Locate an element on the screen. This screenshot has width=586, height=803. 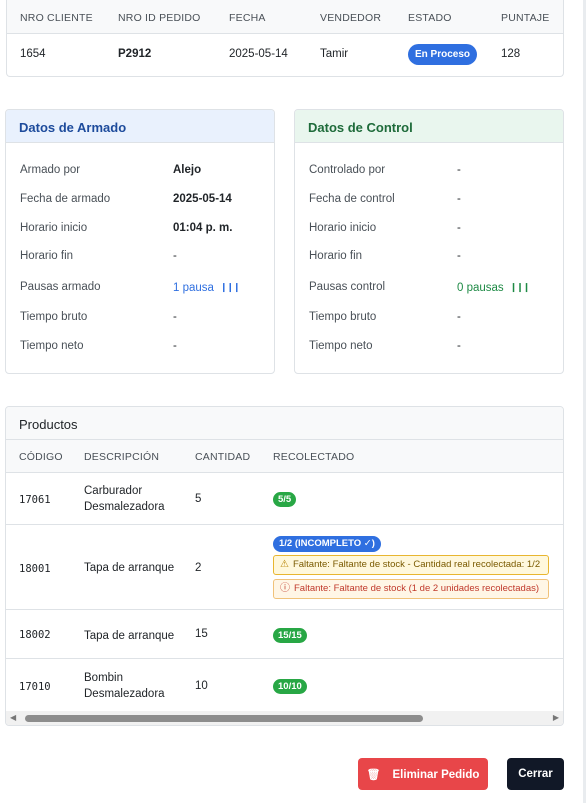
control-value-pauses: 0 pausas is located at coordinates (480, 288).